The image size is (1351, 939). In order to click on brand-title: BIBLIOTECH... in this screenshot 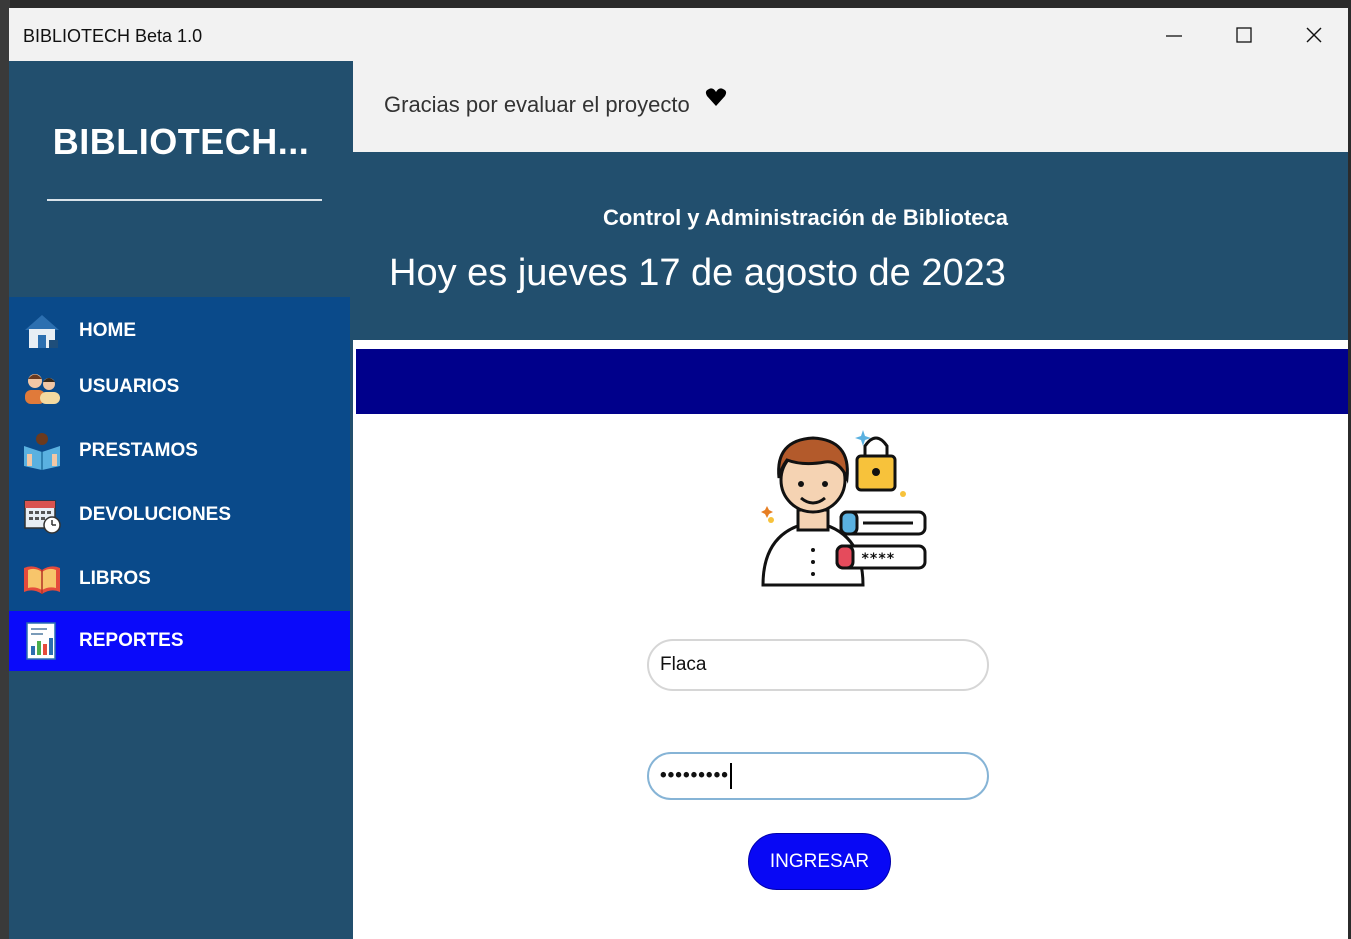, I will do `click(181, 141)`.